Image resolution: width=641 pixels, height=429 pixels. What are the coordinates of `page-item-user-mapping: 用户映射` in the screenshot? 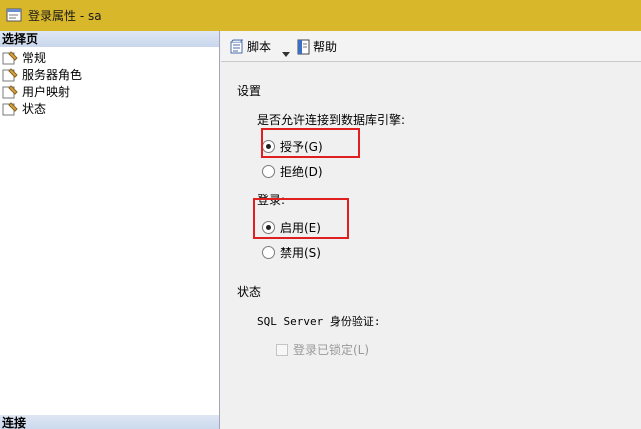 It's located at (42, 92).